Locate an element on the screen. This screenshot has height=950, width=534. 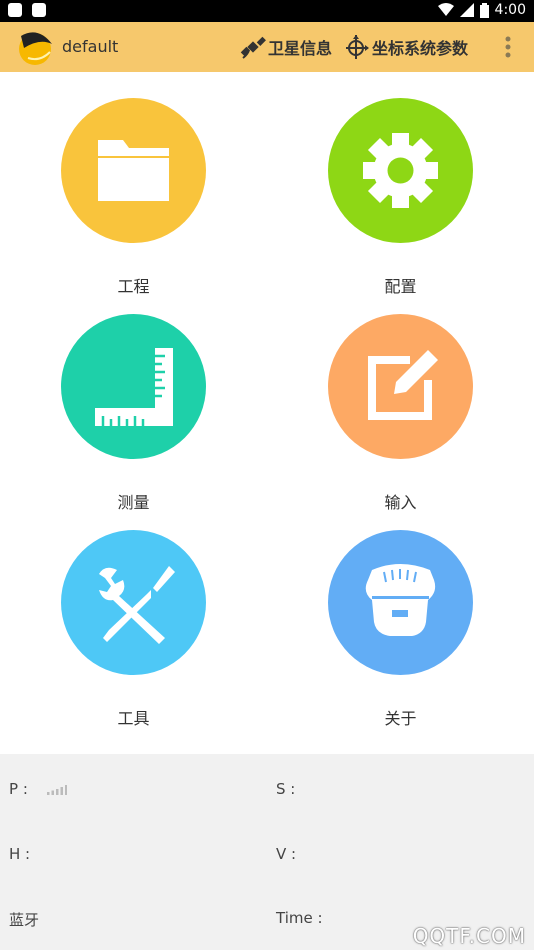
menu-item-input: 输入 is located at coordinates (400, 400).